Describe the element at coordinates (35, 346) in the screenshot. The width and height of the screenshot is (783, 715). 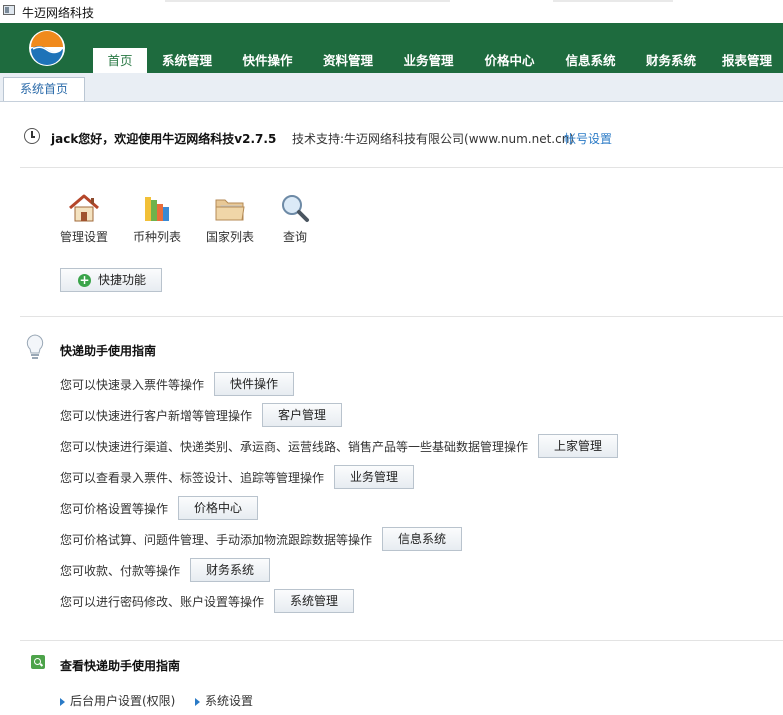
I see `lightbulb-icon` at that location.